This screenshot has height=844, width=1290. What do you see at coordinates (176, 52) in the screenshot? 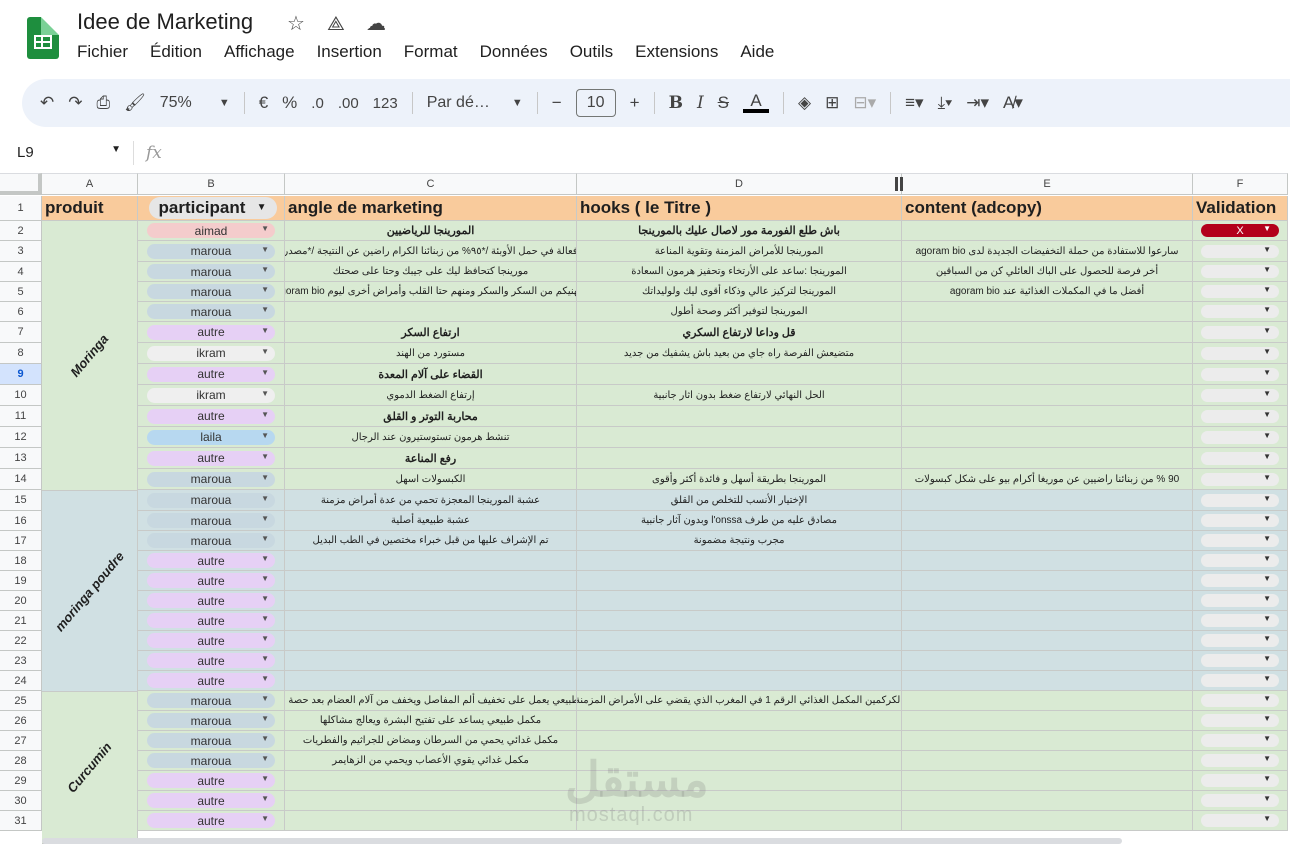
I see `menu-edition: Édition` at bounding box center [176, 52].